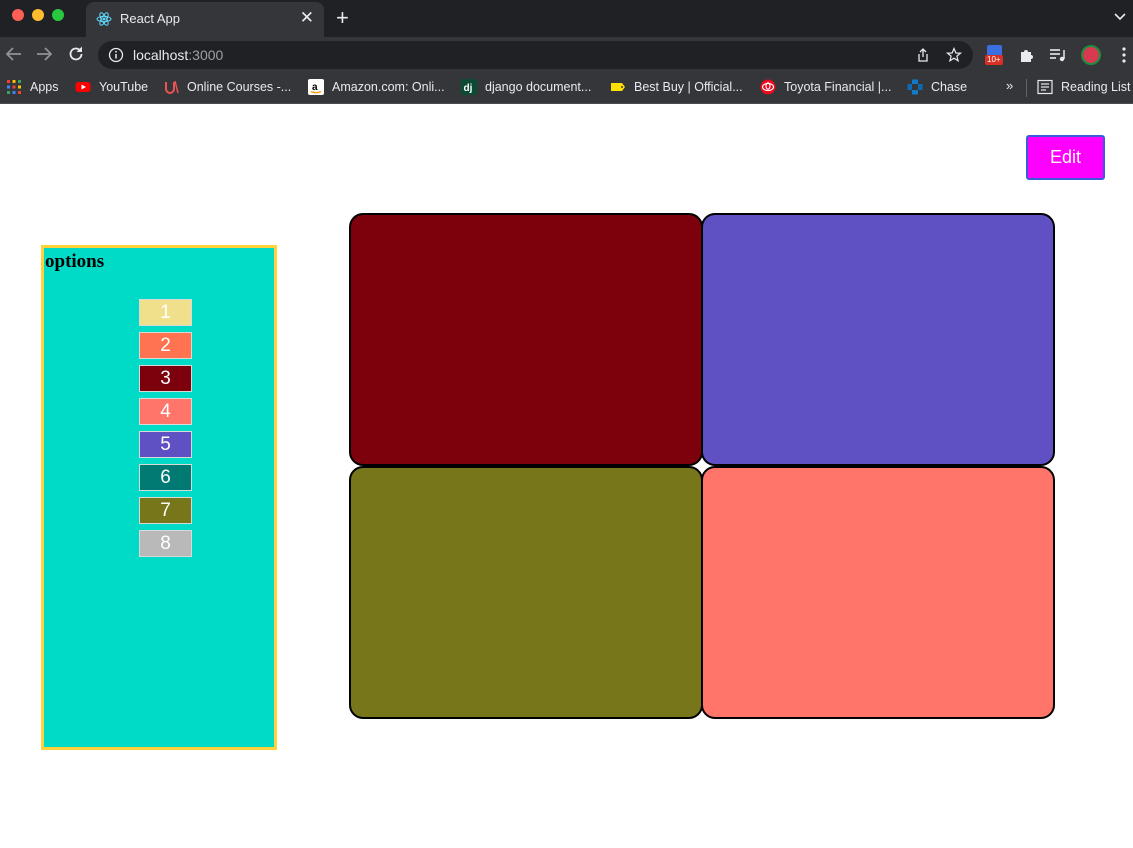 This screenshot has height=848, width=1133. What do you see at coordinates (1123, 55) in the screenshot?
I see `browser-menu-icon` at bounding box center [1123, 55].